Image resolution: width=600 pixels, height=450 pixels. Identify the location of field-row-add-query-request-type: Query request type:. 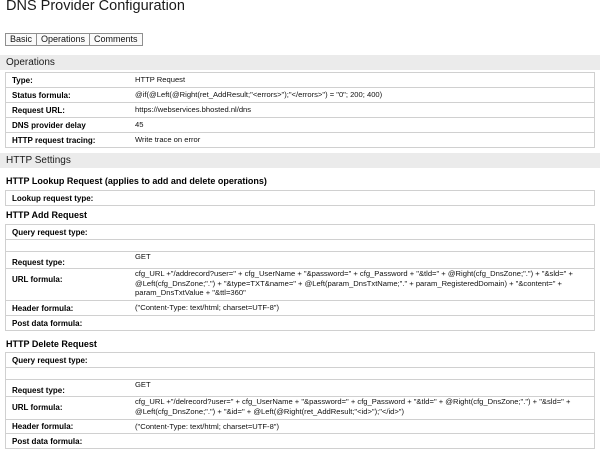
(300, 232).